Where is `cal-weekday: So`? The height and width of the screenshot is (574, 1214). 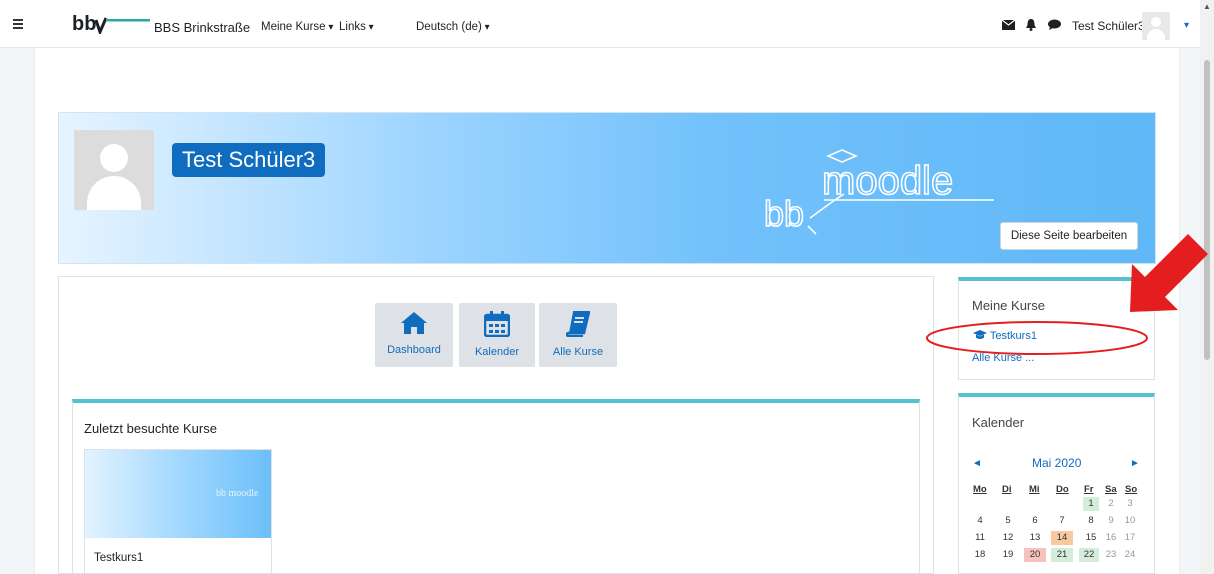
cal-weekday: So is located at coordinates (1131, 489).